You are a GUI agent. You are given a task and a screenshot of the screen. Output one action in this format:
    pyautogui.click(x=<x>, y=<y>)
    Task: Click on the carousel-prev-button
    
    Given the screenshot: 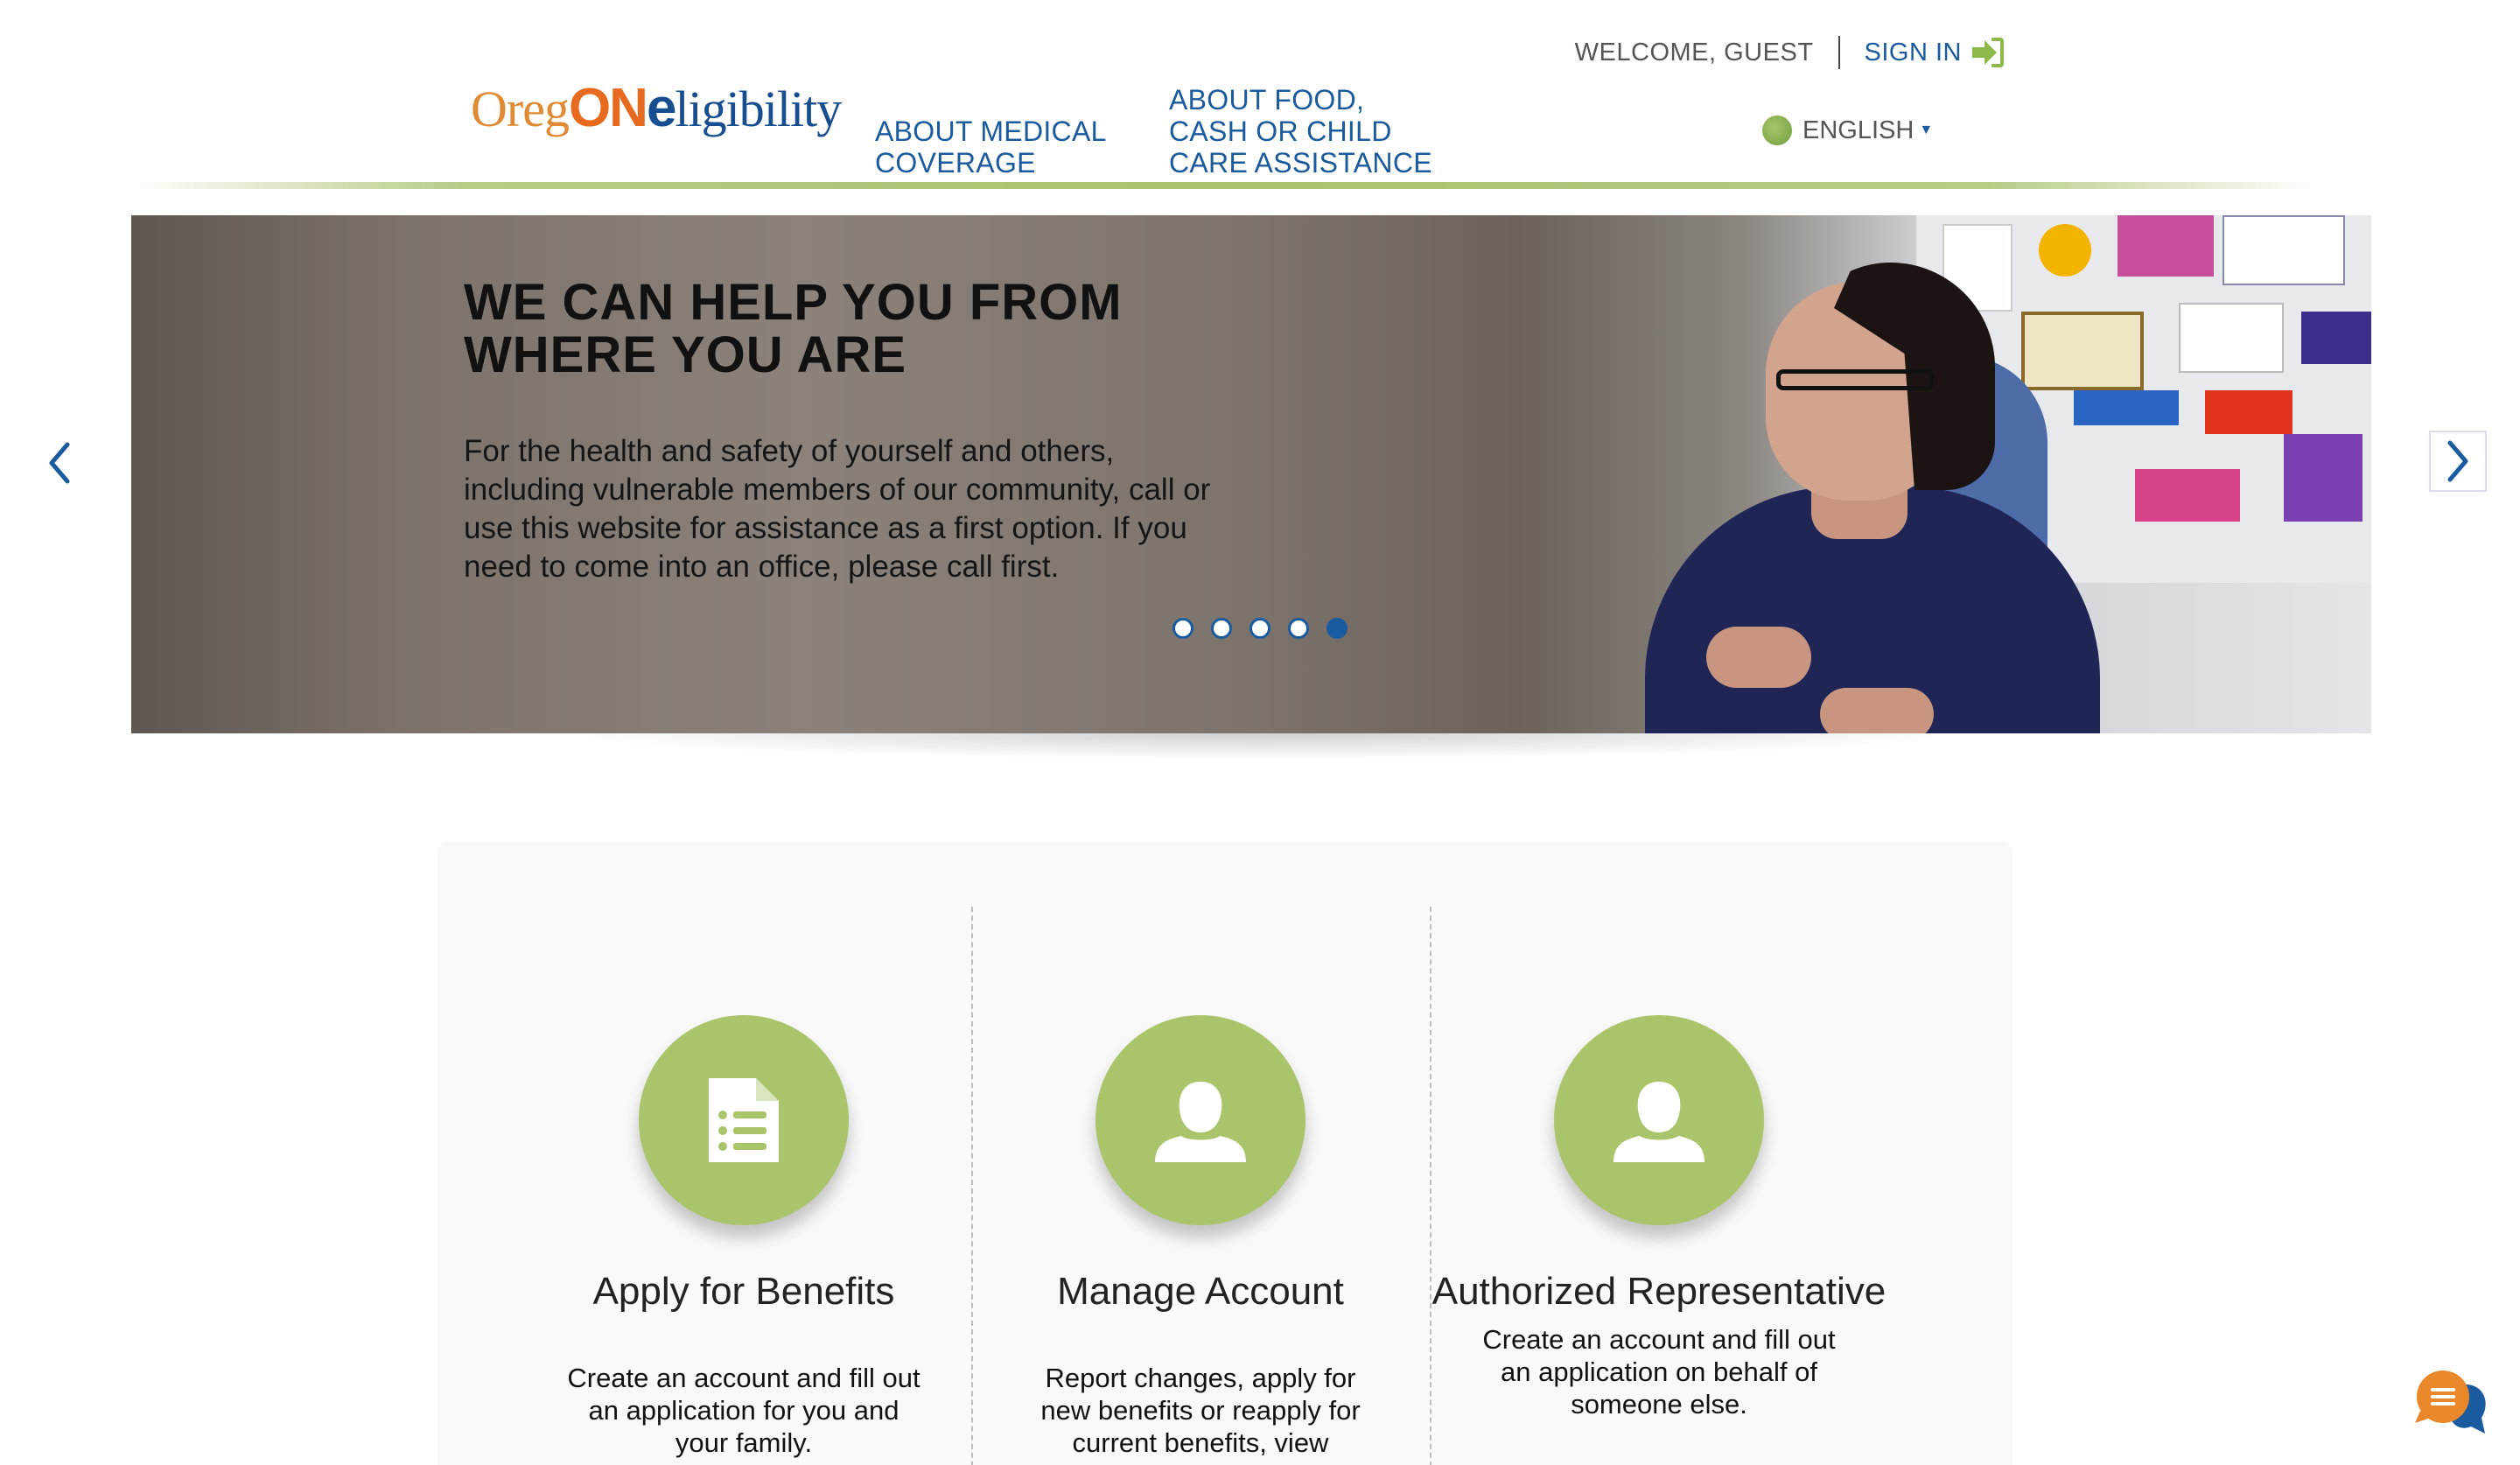 What is the action you would take?
    pyautogui.click(x=59, y=463)
    